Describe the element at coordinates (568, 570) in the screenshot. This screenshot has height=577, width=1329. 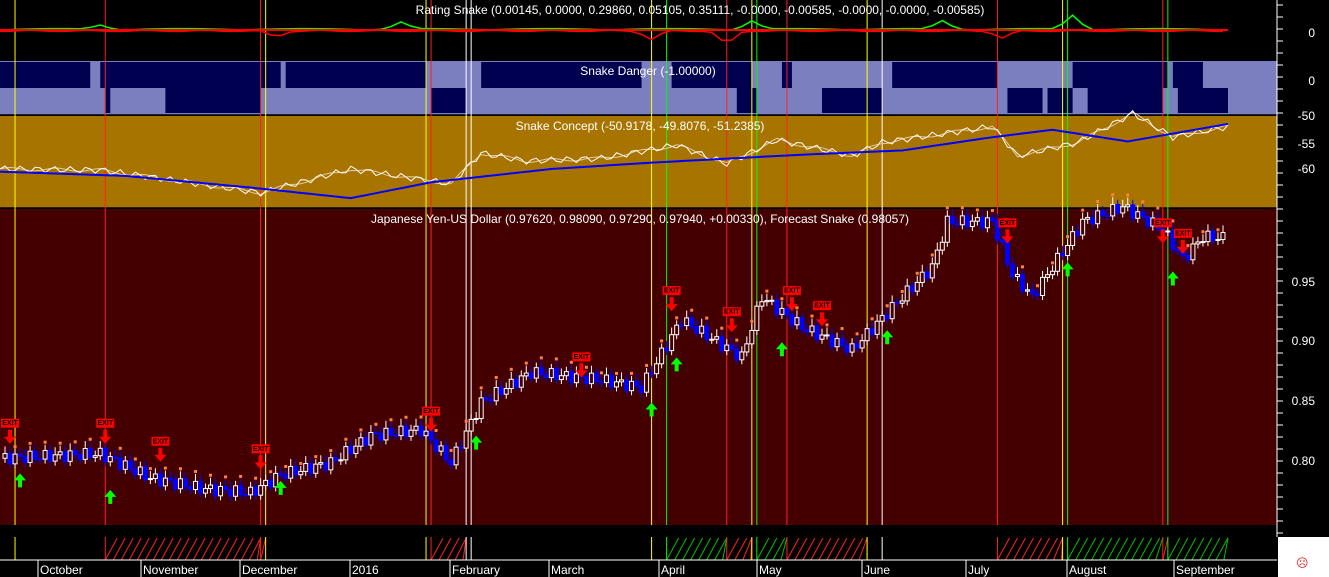
I see `month-label: March` at that location.